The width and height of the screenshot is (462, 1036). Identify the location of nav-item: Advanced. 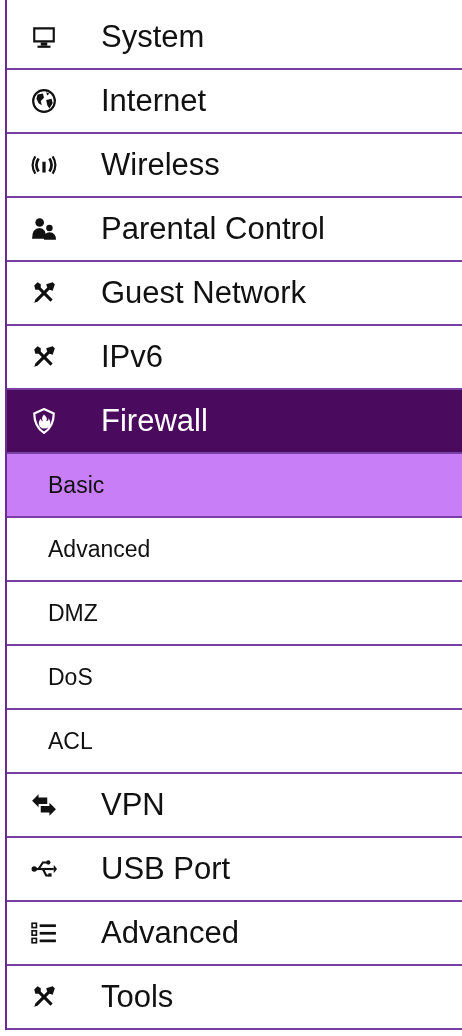
(234, 934).